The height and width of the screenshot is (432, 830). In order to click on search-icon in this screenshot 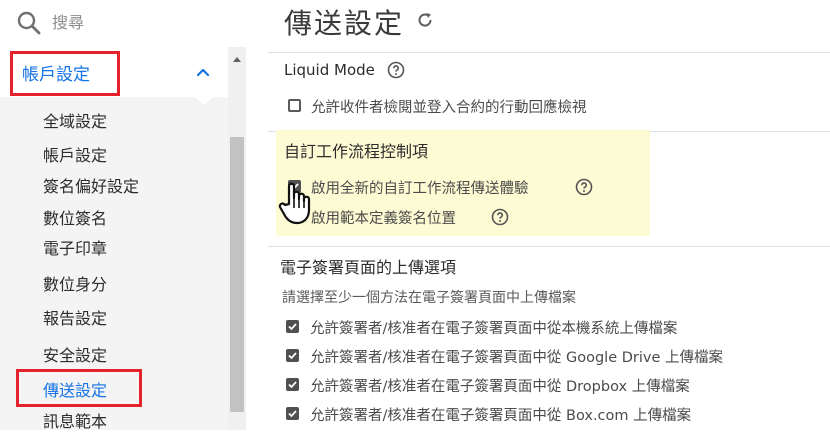, I will do `click(29, 23)`.